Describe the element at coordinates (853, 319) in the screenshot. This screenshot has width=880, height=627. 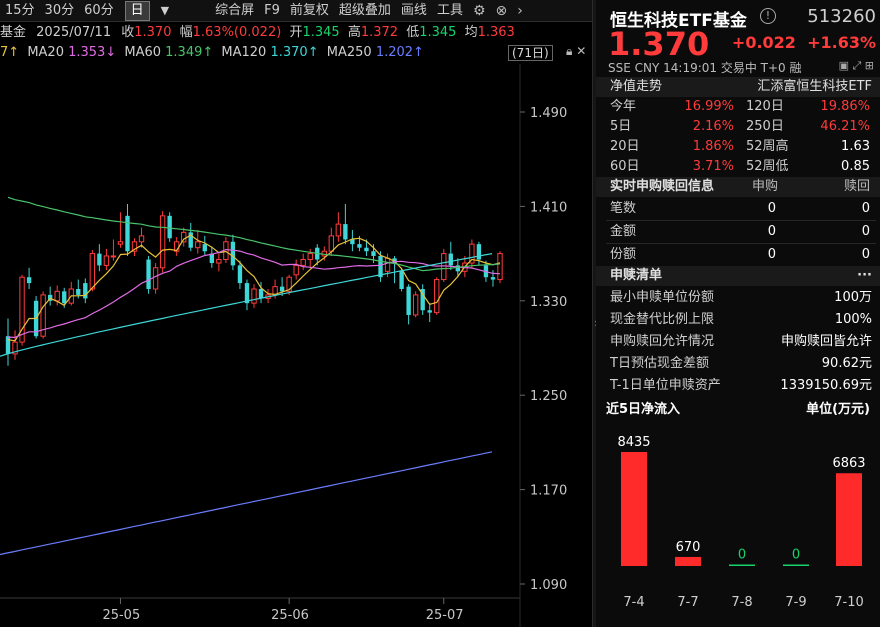
I see `list-value: 100%` at that location.